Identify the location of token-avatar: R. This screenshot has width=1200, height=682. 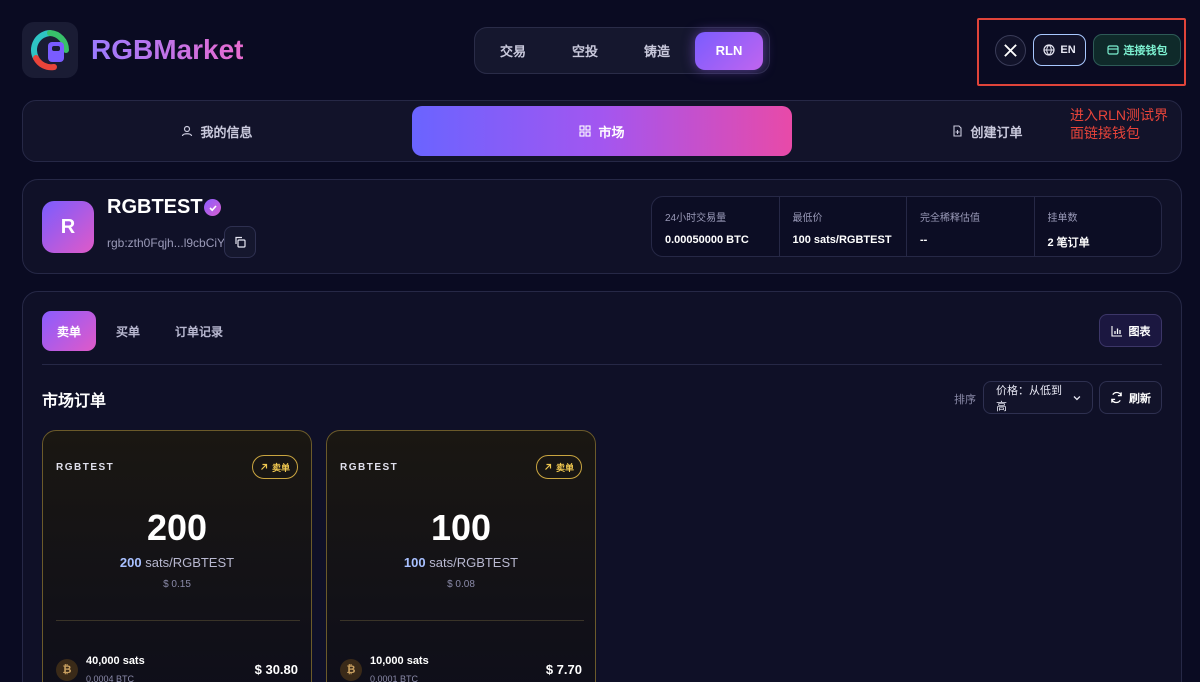
(68, 227).